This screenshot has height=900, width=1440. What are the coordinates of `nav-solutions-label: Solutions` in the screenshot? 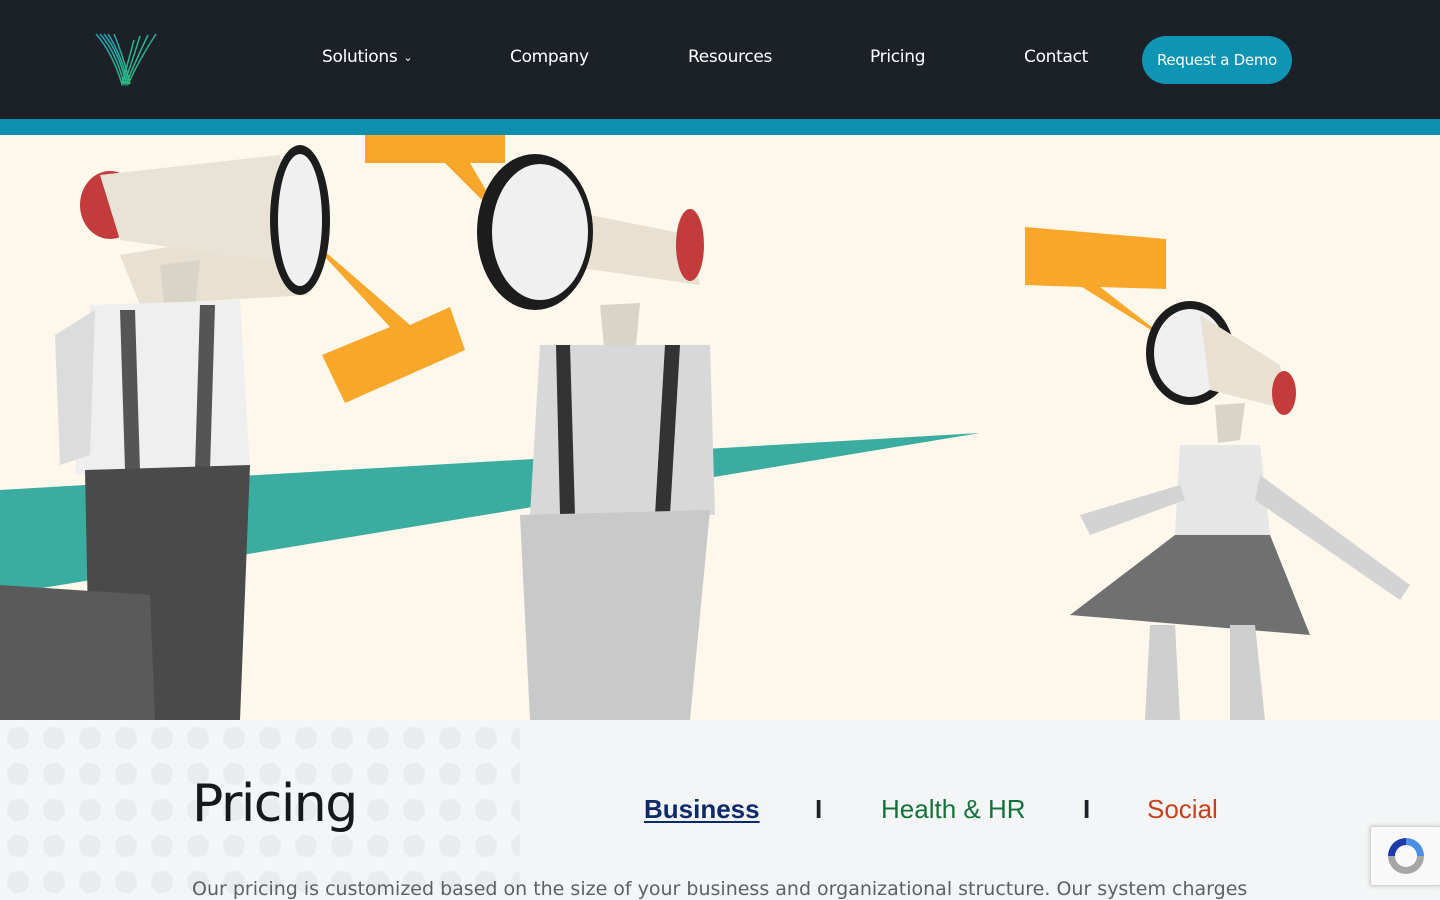 It's located at (360, 57).